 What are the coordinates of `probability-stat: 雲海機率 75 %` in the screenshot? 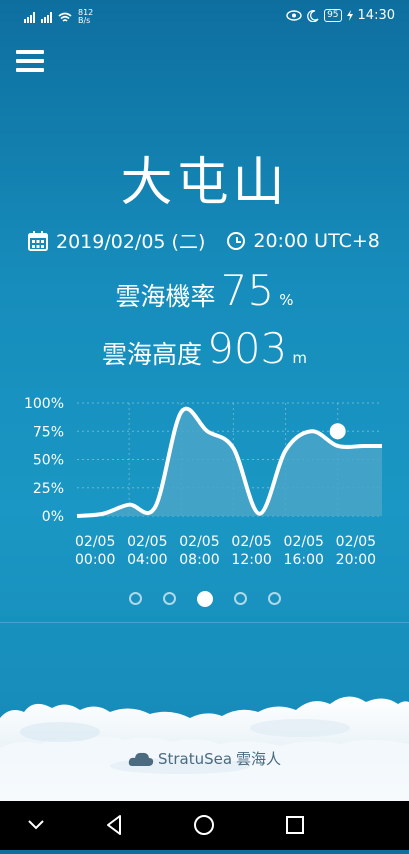 It's located at (204, 290).